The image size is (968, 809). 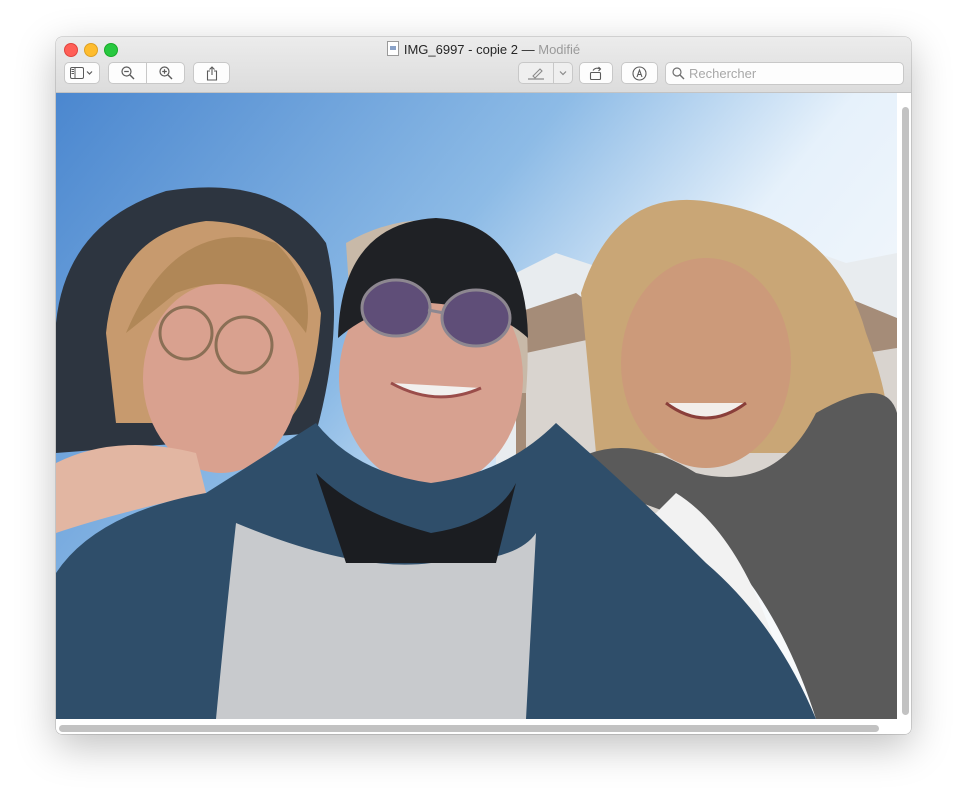 I want to click on window-title: IMG_6997 - copie 2 — Modifié, so click(x=483, y=49).